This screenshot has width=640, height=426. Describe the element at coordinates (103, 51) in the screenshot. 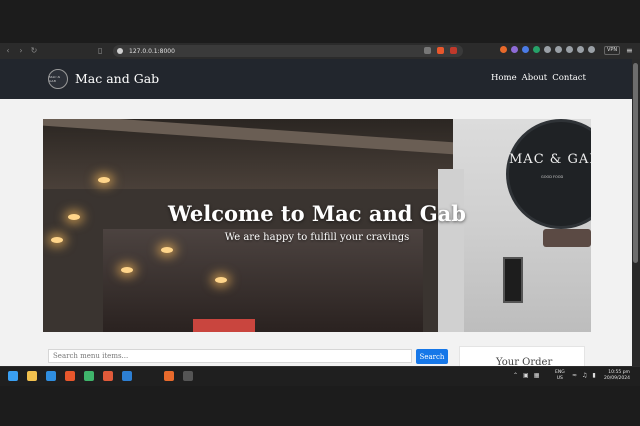

I see `bookmark-icon: ▯` at that location.